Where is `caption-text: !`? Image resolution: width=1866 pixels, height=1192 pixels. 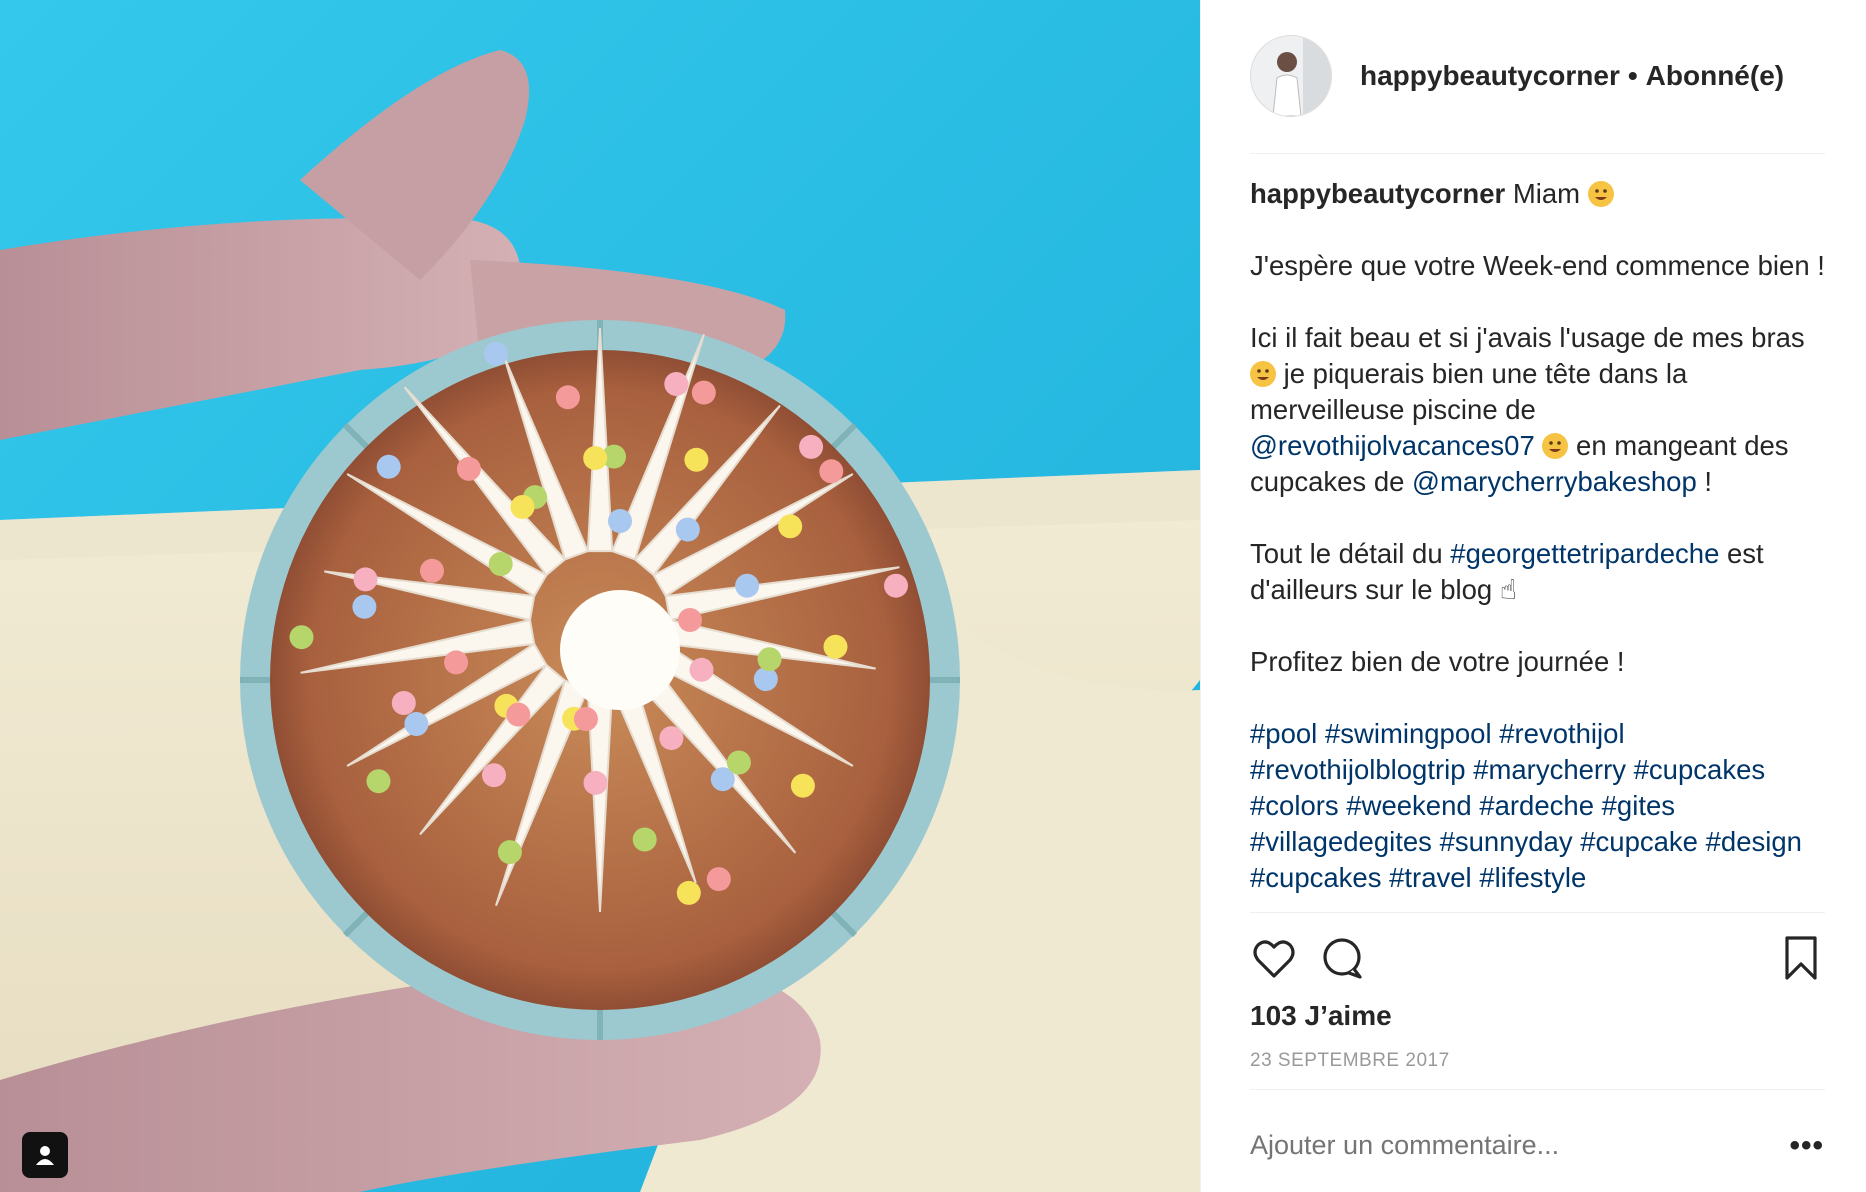 caption-text: ! is located at coordinates (1704, 481).